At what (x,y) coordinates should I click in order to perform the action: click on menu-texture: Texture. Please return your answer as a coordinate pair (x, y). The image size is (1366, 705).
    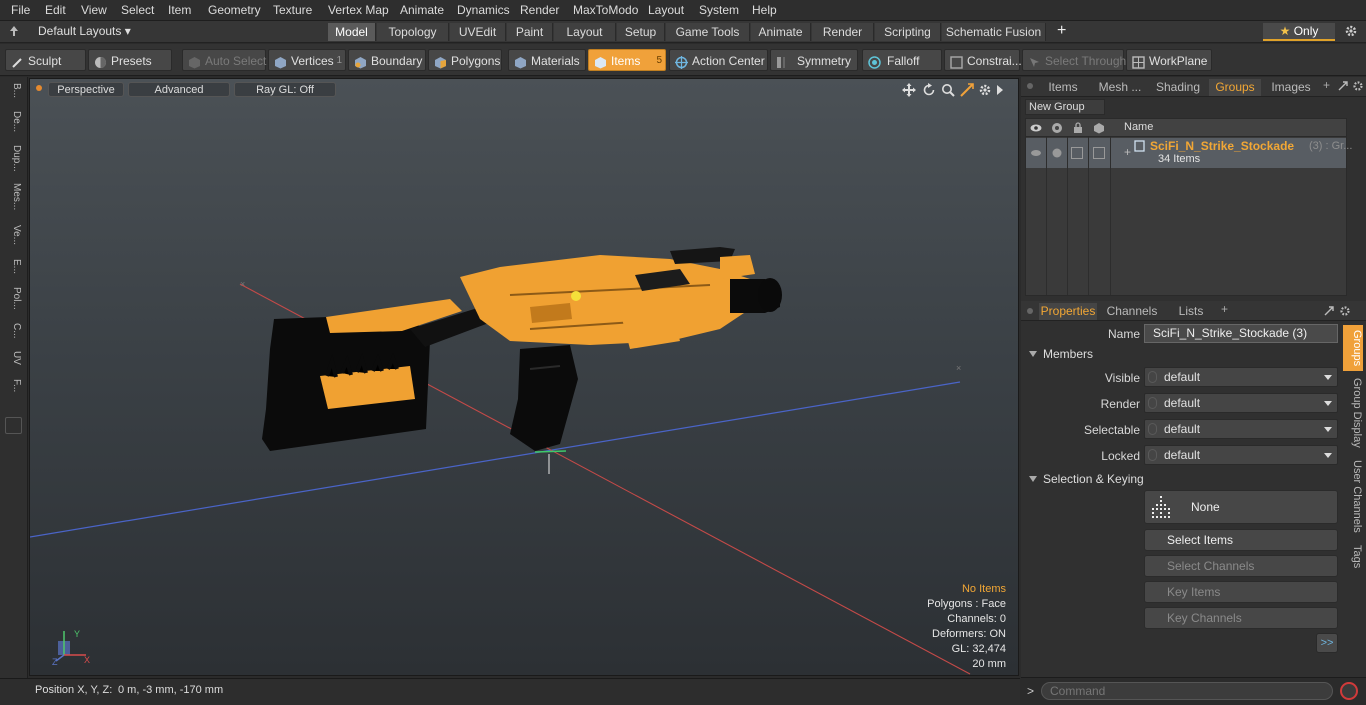
    Looking at the image, I should click on (292, 10).